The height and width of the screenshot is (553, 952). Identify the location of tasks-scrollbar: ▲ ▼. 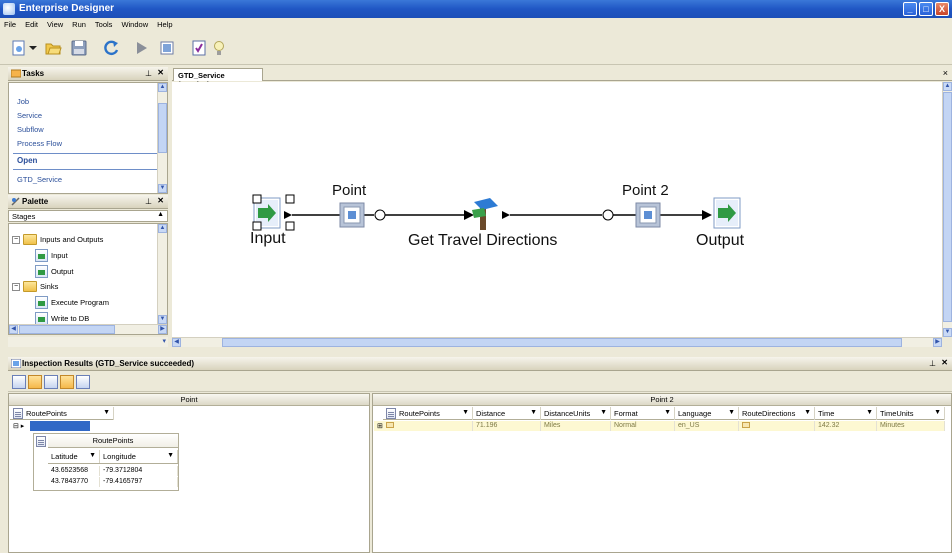
(162, 138).